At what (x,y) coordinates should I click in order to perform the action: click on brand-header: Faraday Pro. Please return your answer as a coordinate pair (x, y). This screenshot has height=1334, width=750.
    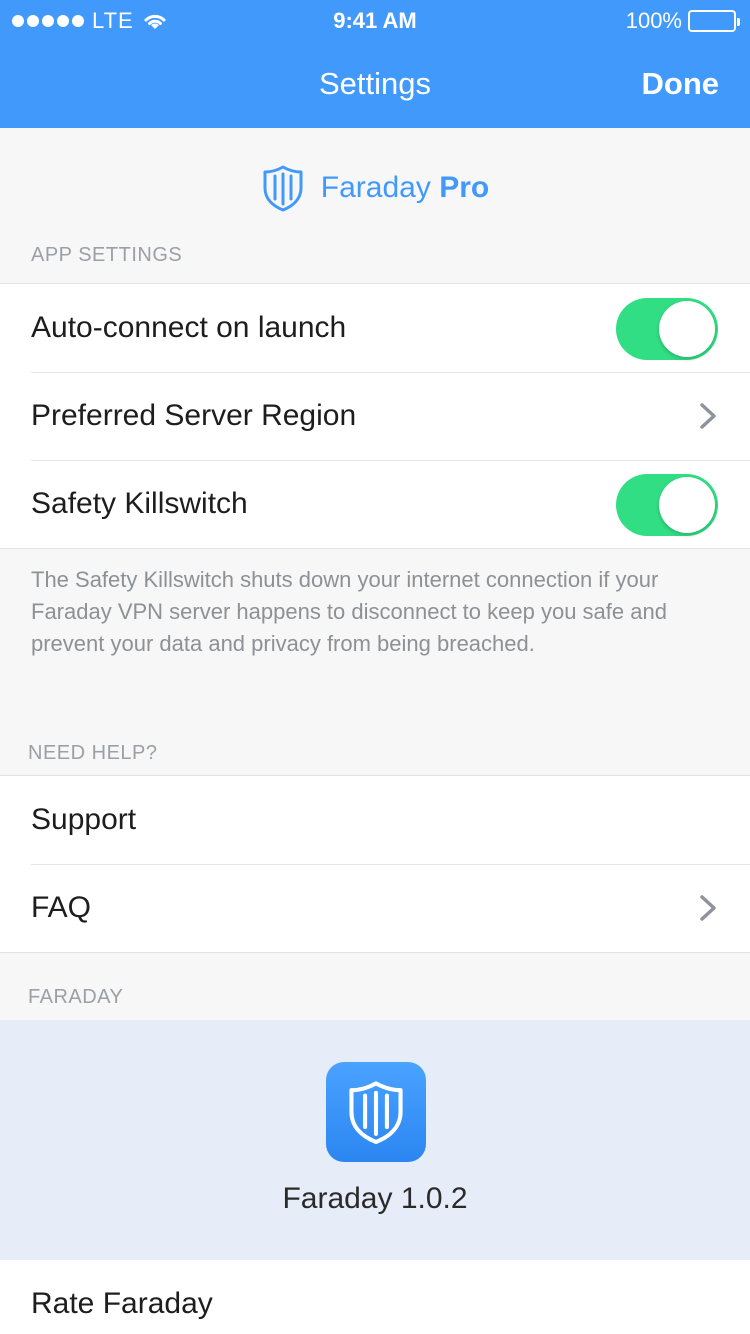
    Looking at the image, I should click on (375, 188).